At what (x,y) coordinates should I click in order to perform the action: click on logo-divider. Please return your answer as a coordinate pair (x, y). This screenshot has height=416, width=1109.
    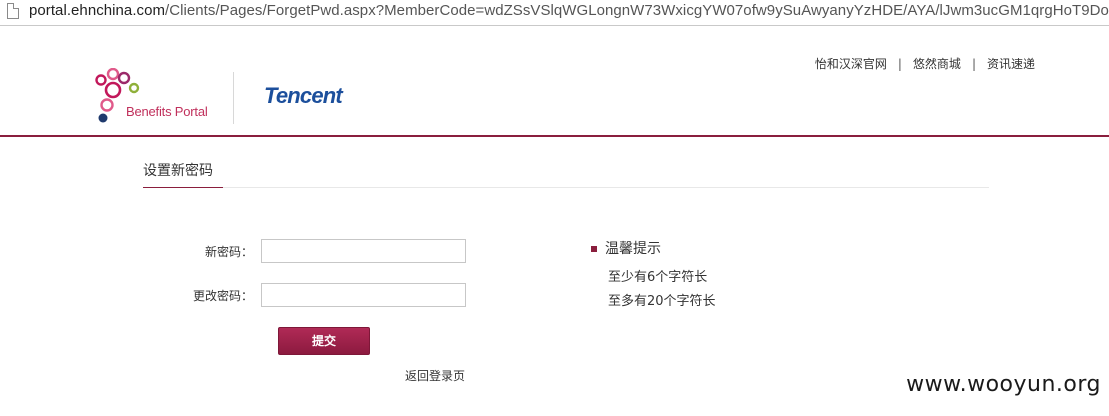
    Looking at the image, I should click on (233, 98).